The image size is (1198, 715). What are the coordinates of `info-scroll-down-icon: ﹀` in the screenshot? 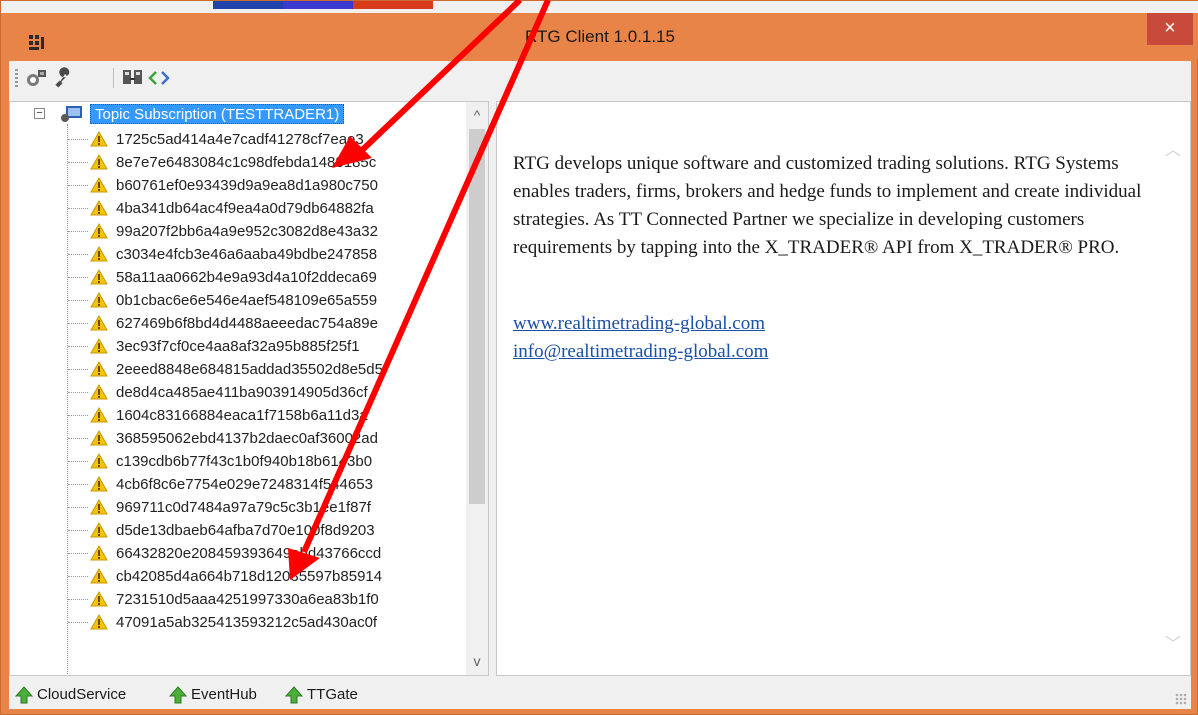 It's located at (1173, 642).